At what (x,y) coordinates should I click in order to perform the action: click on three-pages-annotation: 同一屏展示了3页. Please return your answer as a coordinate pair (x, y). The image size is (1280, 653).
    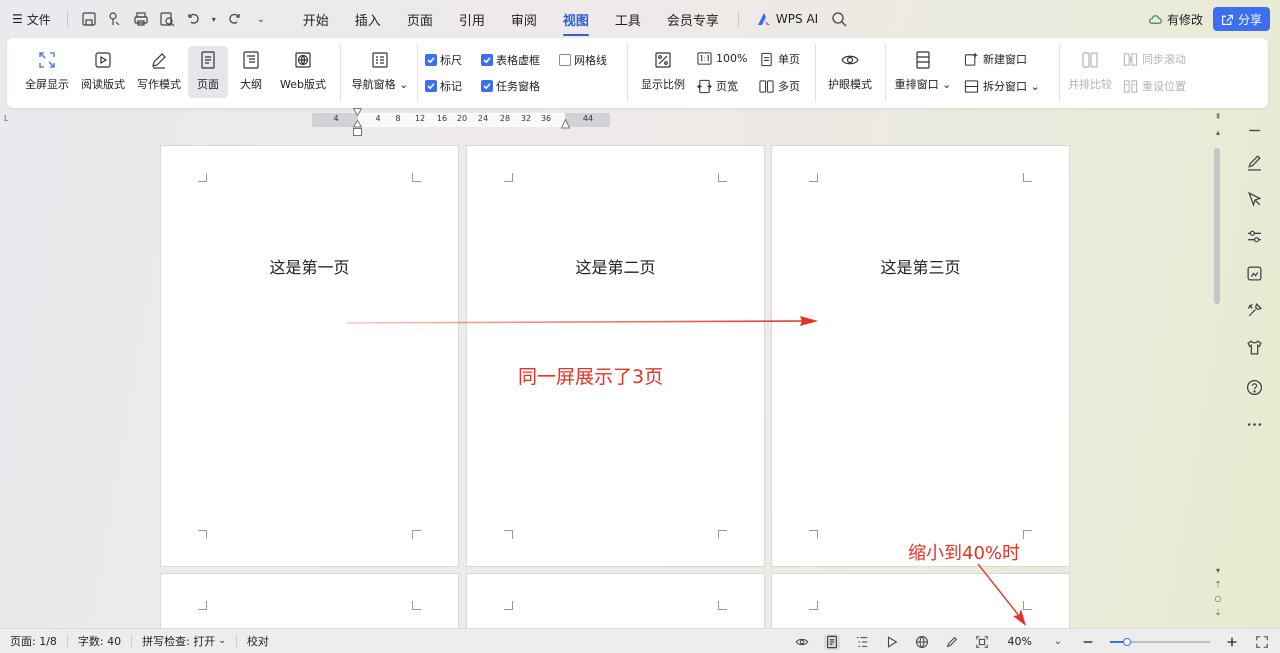
    Looking at the image, I should click on (591, 377).